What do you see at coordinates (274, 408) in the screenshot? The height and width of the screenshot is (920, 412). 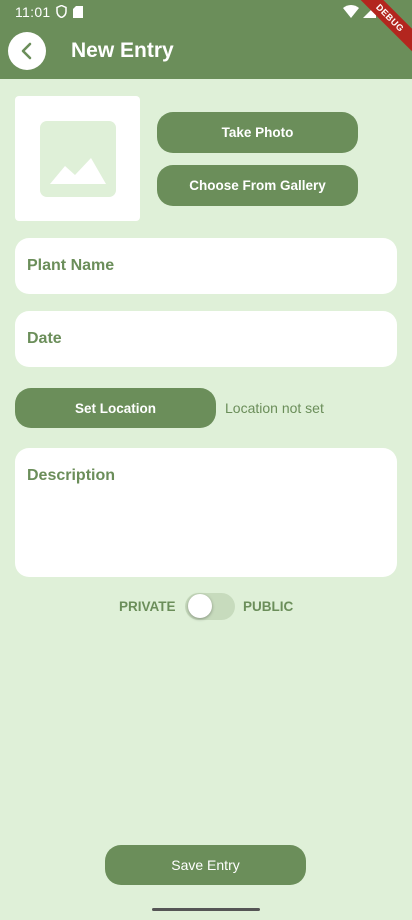 I see `location-status-text: Location not set` at bounding box center [274, 408].